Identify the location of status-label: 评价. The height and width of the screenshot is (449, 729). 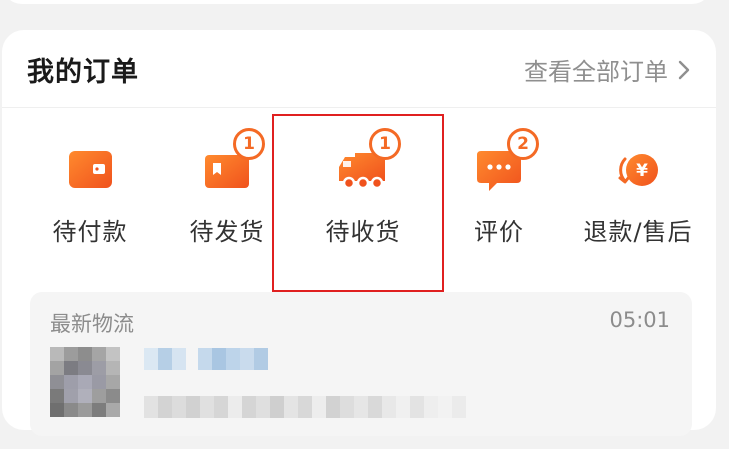
(499, 232).